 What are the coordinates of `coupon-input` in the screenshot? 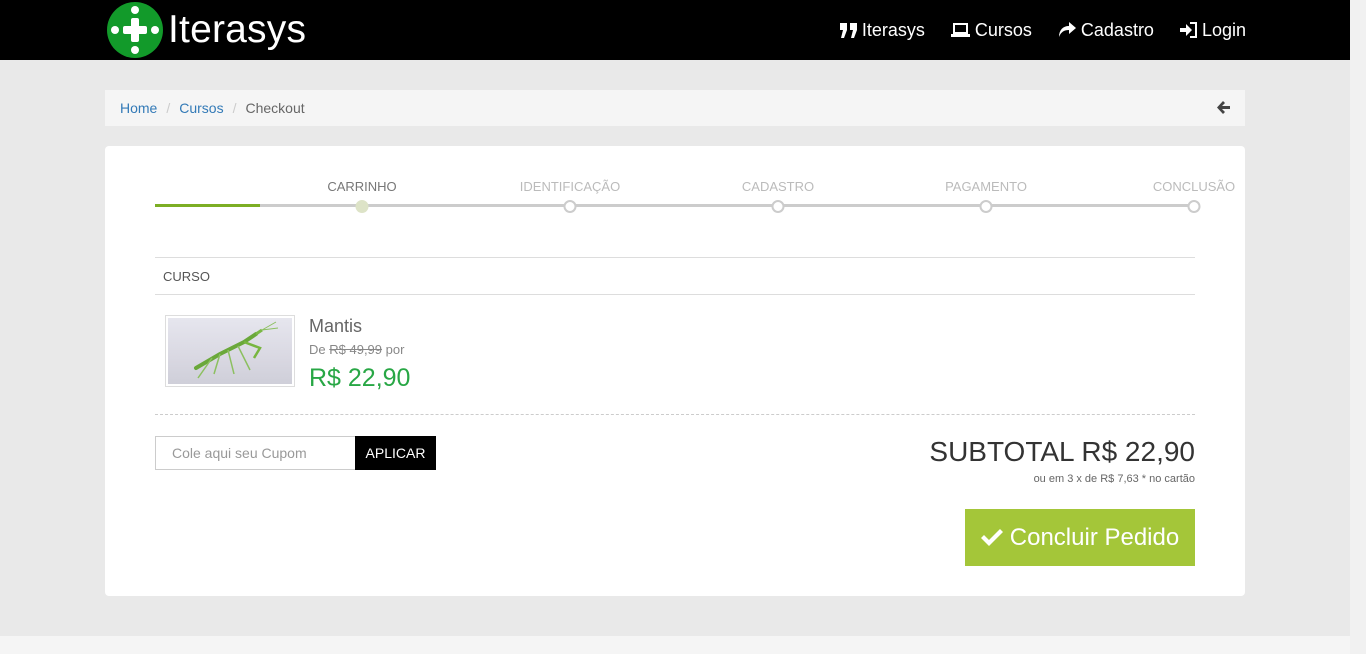 It's located at (255, 453).